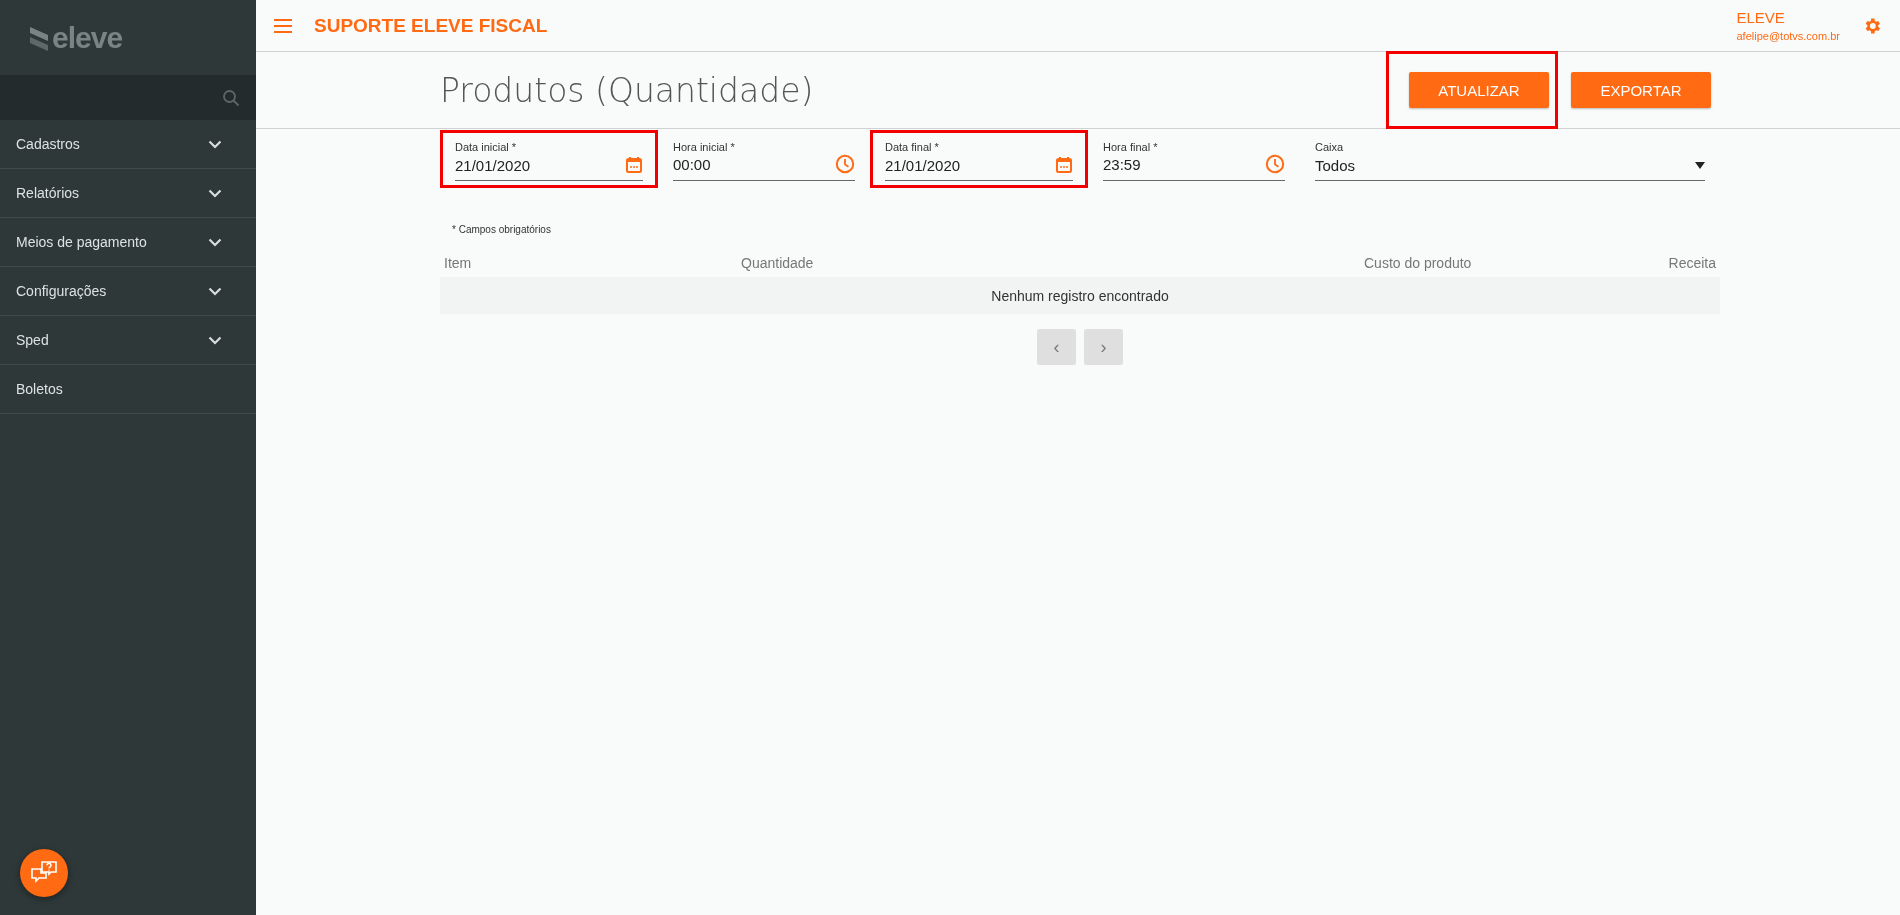  Describe the element at coordinates (128, 389) in the screenshot. I see `sidebar-item: Boletos` at that location.